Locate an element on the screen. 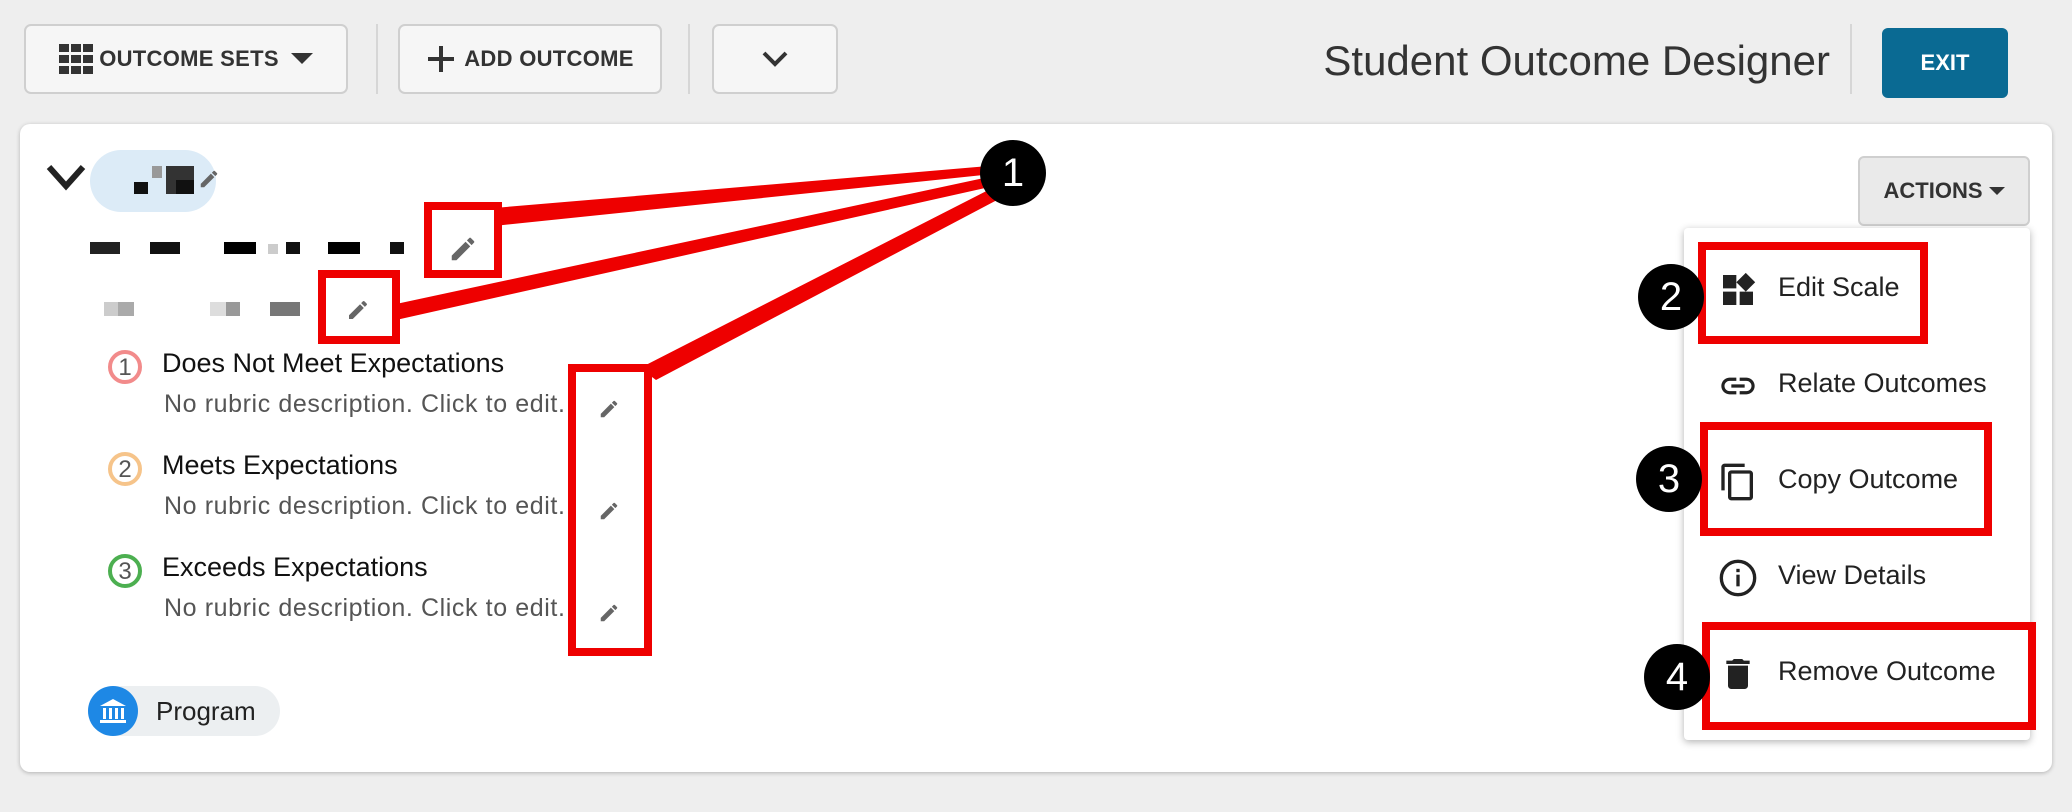 This screenshot has height=812, width=2072. annotation-line is located at coordinates (828, 280).